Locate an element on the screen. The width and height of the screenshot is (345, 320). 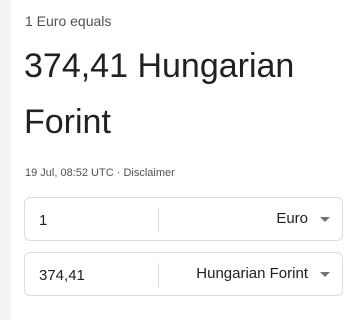
from-currency-row: Euro is located at coordinates (183, 219).